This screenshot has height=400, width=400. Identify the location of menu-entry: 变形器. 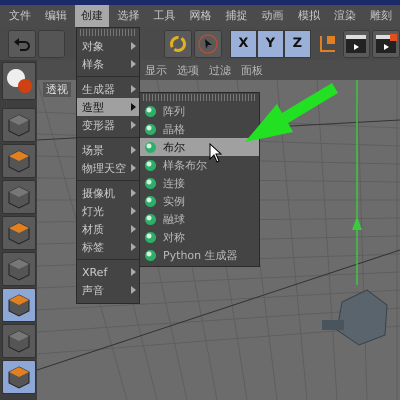
(108, 125).